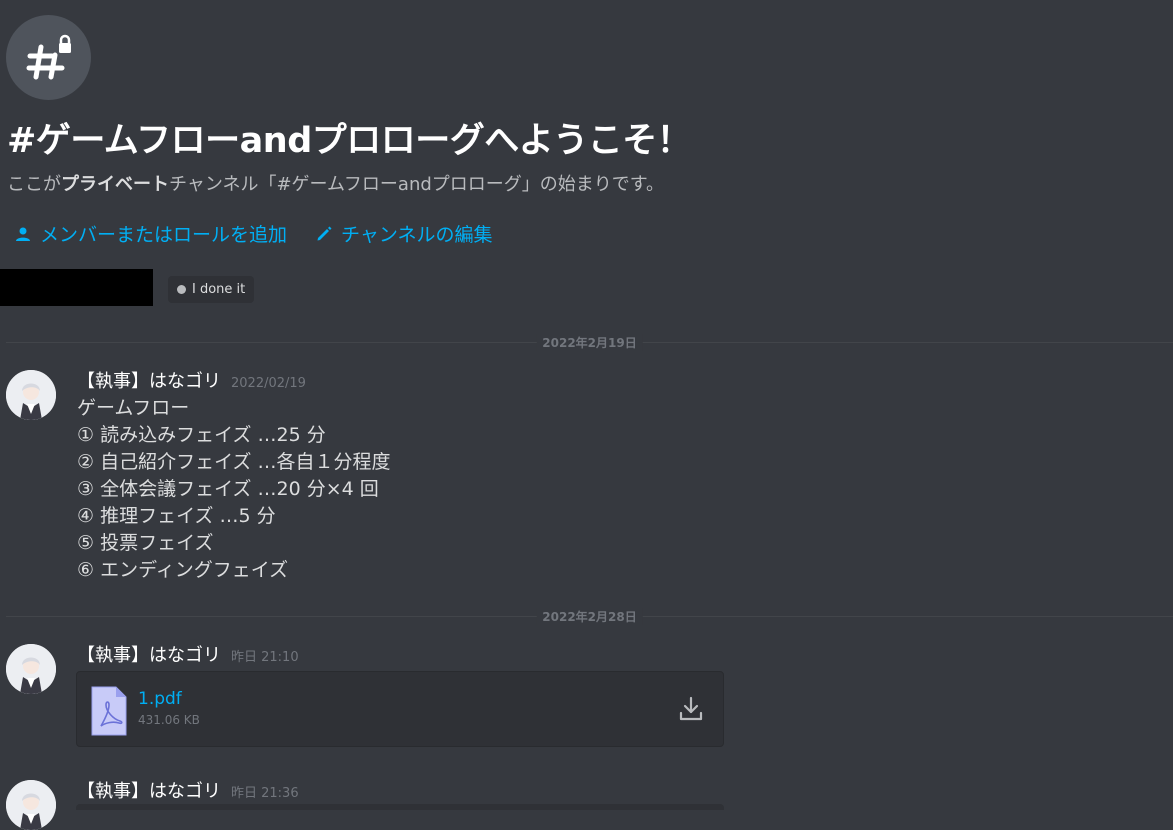  What do you see at coordinates (160, 699) in the screenshot?
I see `file-name-link: 1.pdf` at bounding box center [160, 699].